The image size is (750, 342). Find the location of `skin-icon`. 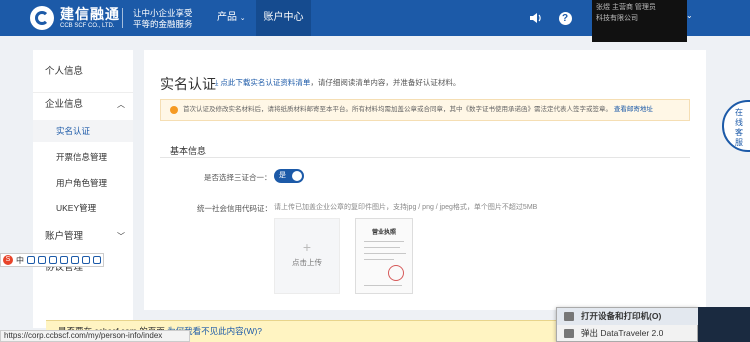

skin-icon is located at coordinates (75, 260).